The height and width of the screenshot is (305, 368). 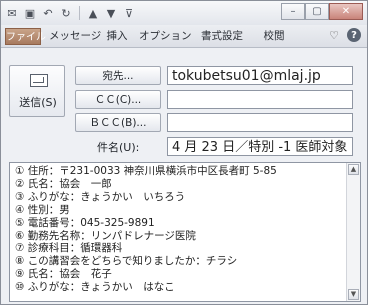 What do you see at coordinates (126, 261) in the screenshot?
I see `body-line: ⑧ この講習会をどちらで知りましたか：チラシ` at bounding box center [126, 261].